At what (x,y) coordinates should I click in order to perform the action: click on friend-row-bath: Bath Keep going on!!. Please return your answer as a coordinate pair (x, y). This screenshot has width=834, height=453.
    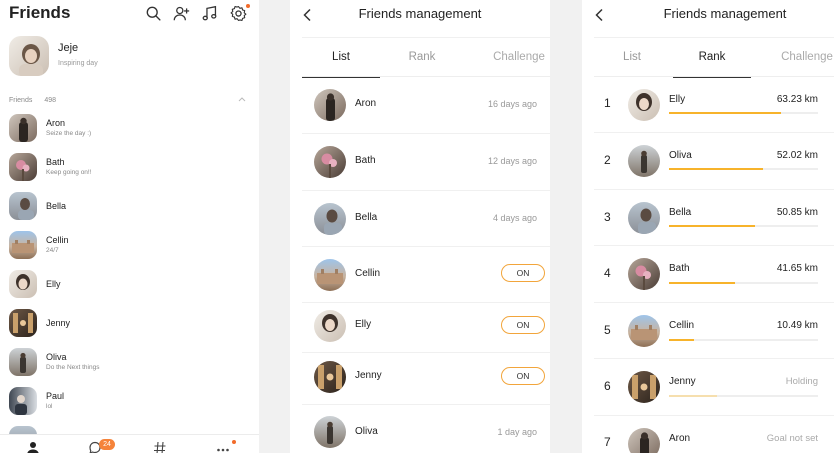
    Looking at the image, I should click on (129, 168).